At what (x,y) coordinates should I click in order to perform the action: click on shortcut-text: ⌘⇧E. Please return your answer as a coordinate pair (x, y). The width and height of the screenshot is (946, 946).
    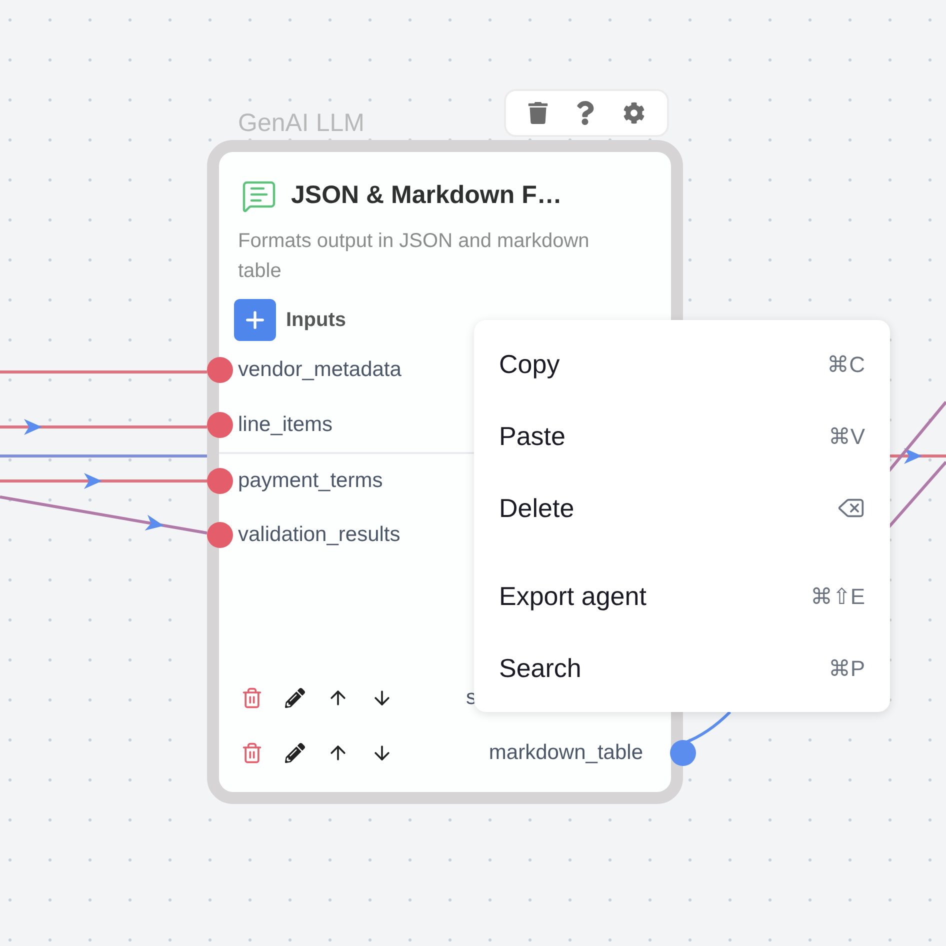
    Looking at the image, I should click on (837, 596).